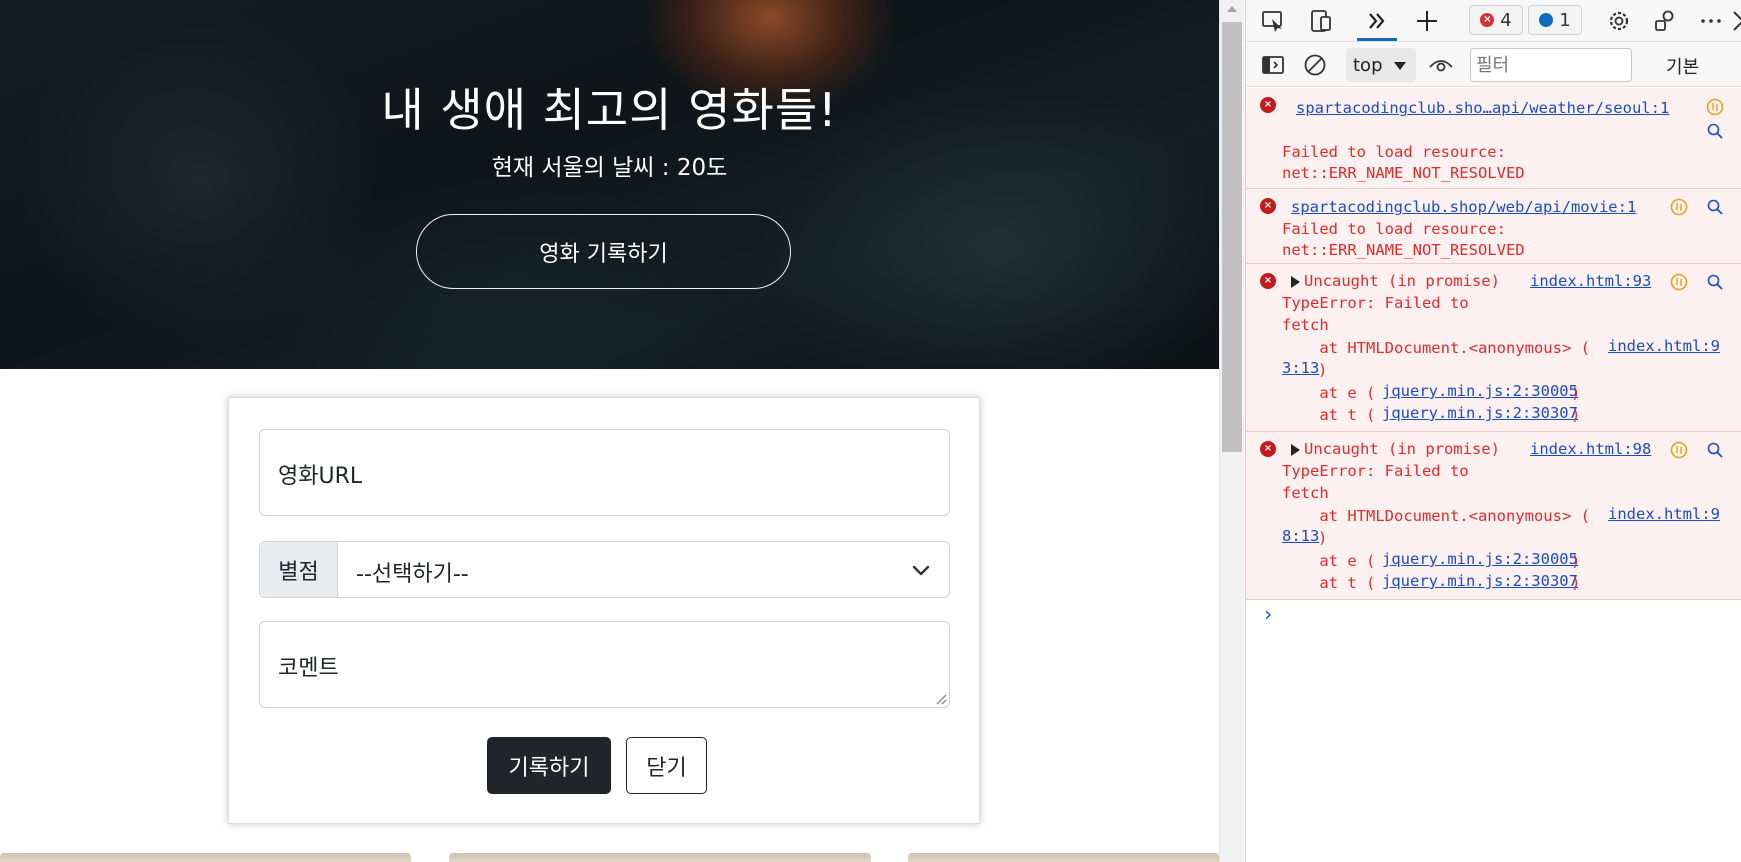  What do you see at coordinates (1321, 21) in the screenshot?
I see `device-emulation-icon` at bounding box center [1321, 21].